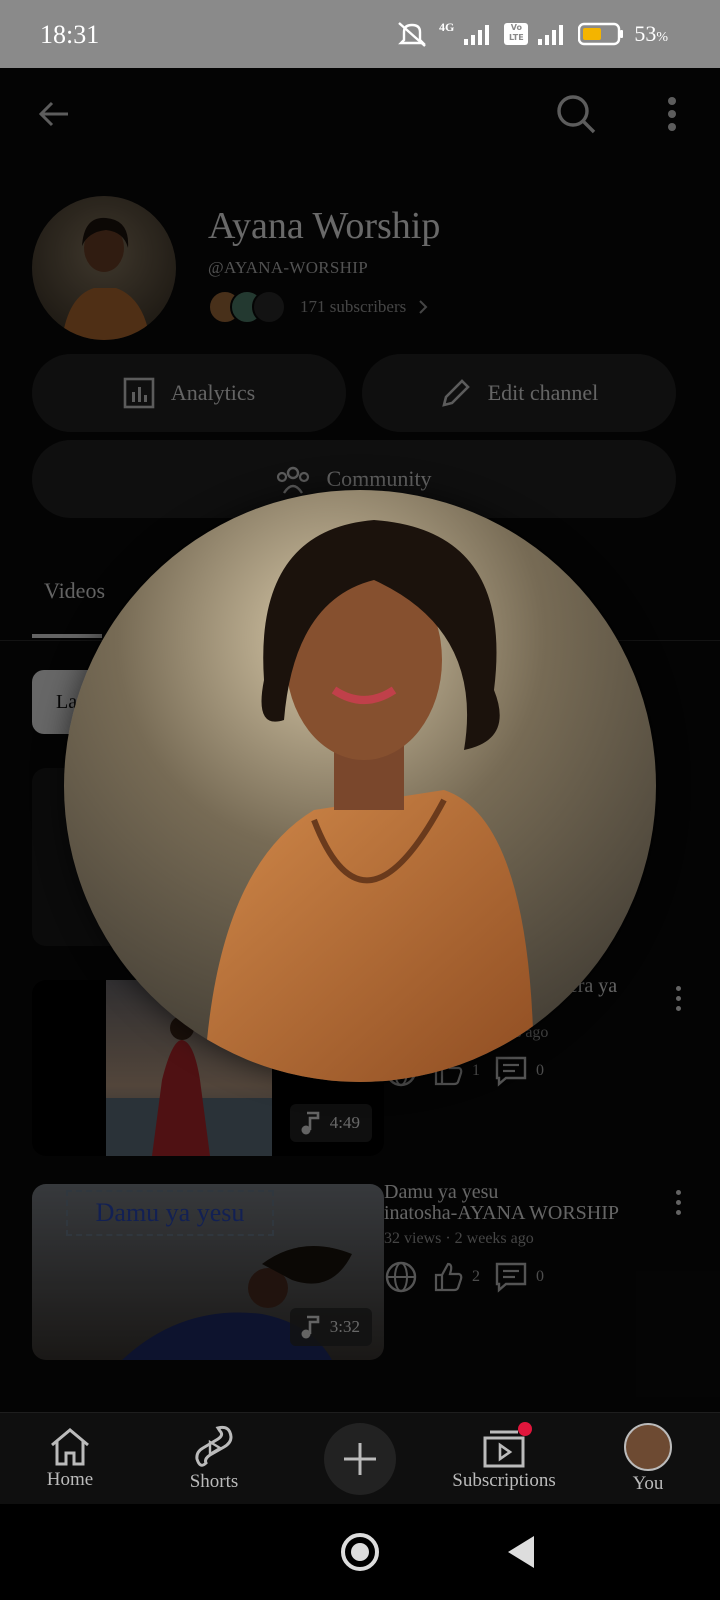 The image size is (720, 1600). I want to click on channel-handle: @AYANA-WORSHIP, so click(288, 267).